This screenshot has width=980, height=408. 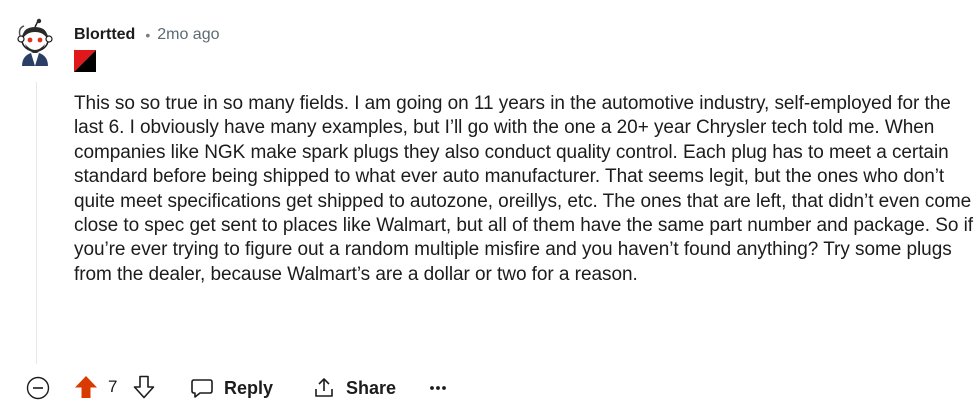 I want to click on thread-line, so click(x=36, y=223).